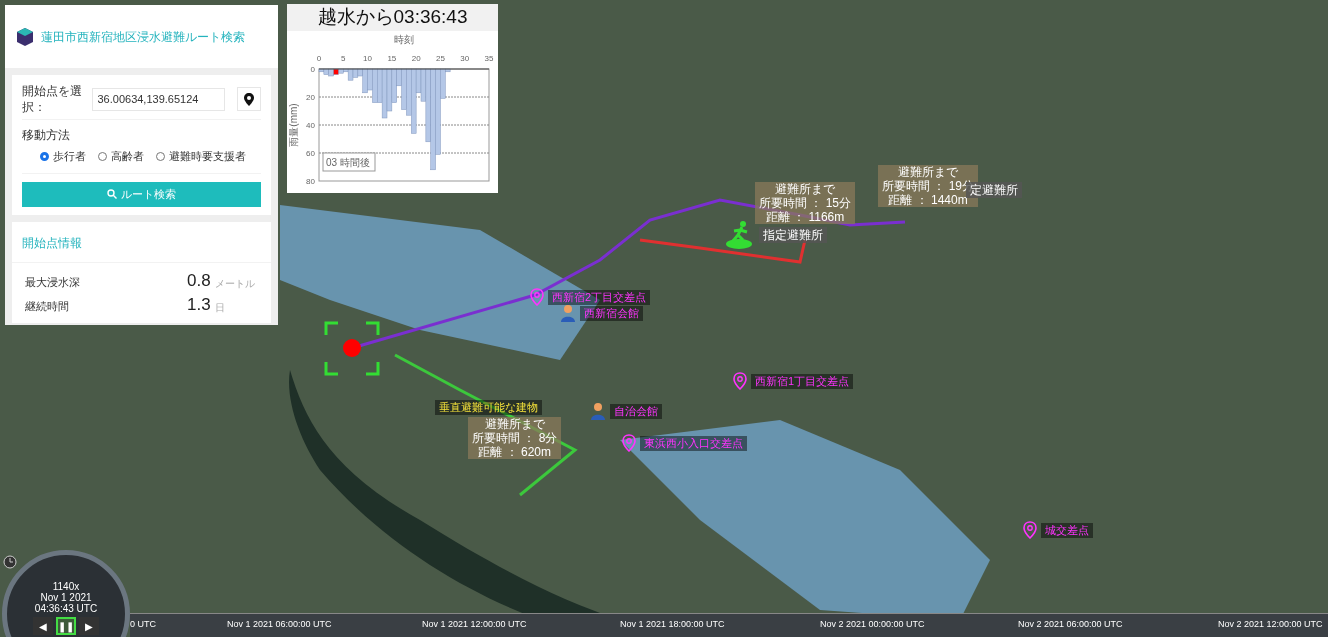  What do you see at coordinates (392, 58) in the screenshot?
I see `x-tick-label: 15` at bounding box center [392, 58].